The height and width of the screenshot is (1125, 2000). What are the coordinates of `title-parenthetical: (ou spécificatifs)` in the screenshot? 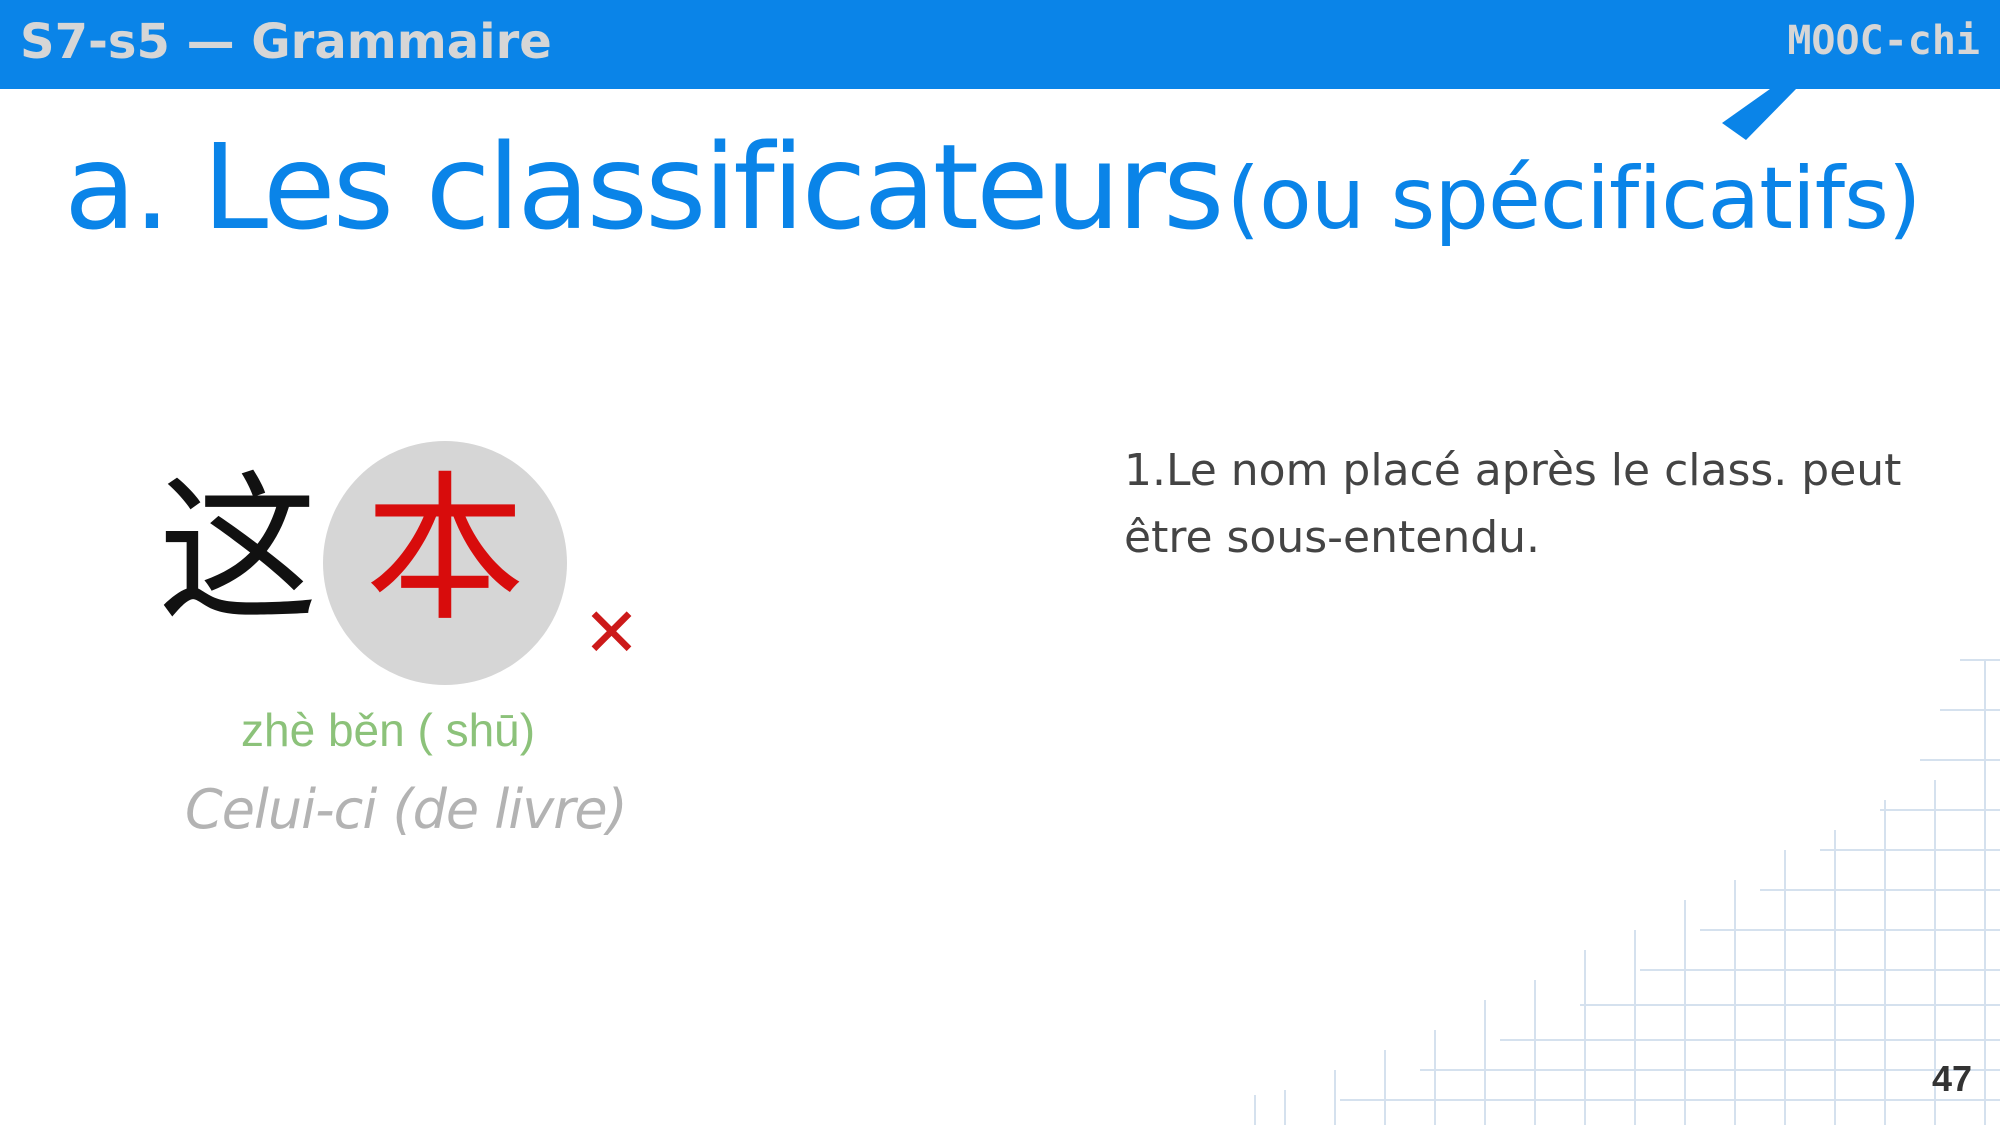 It's located at (1574, 199).